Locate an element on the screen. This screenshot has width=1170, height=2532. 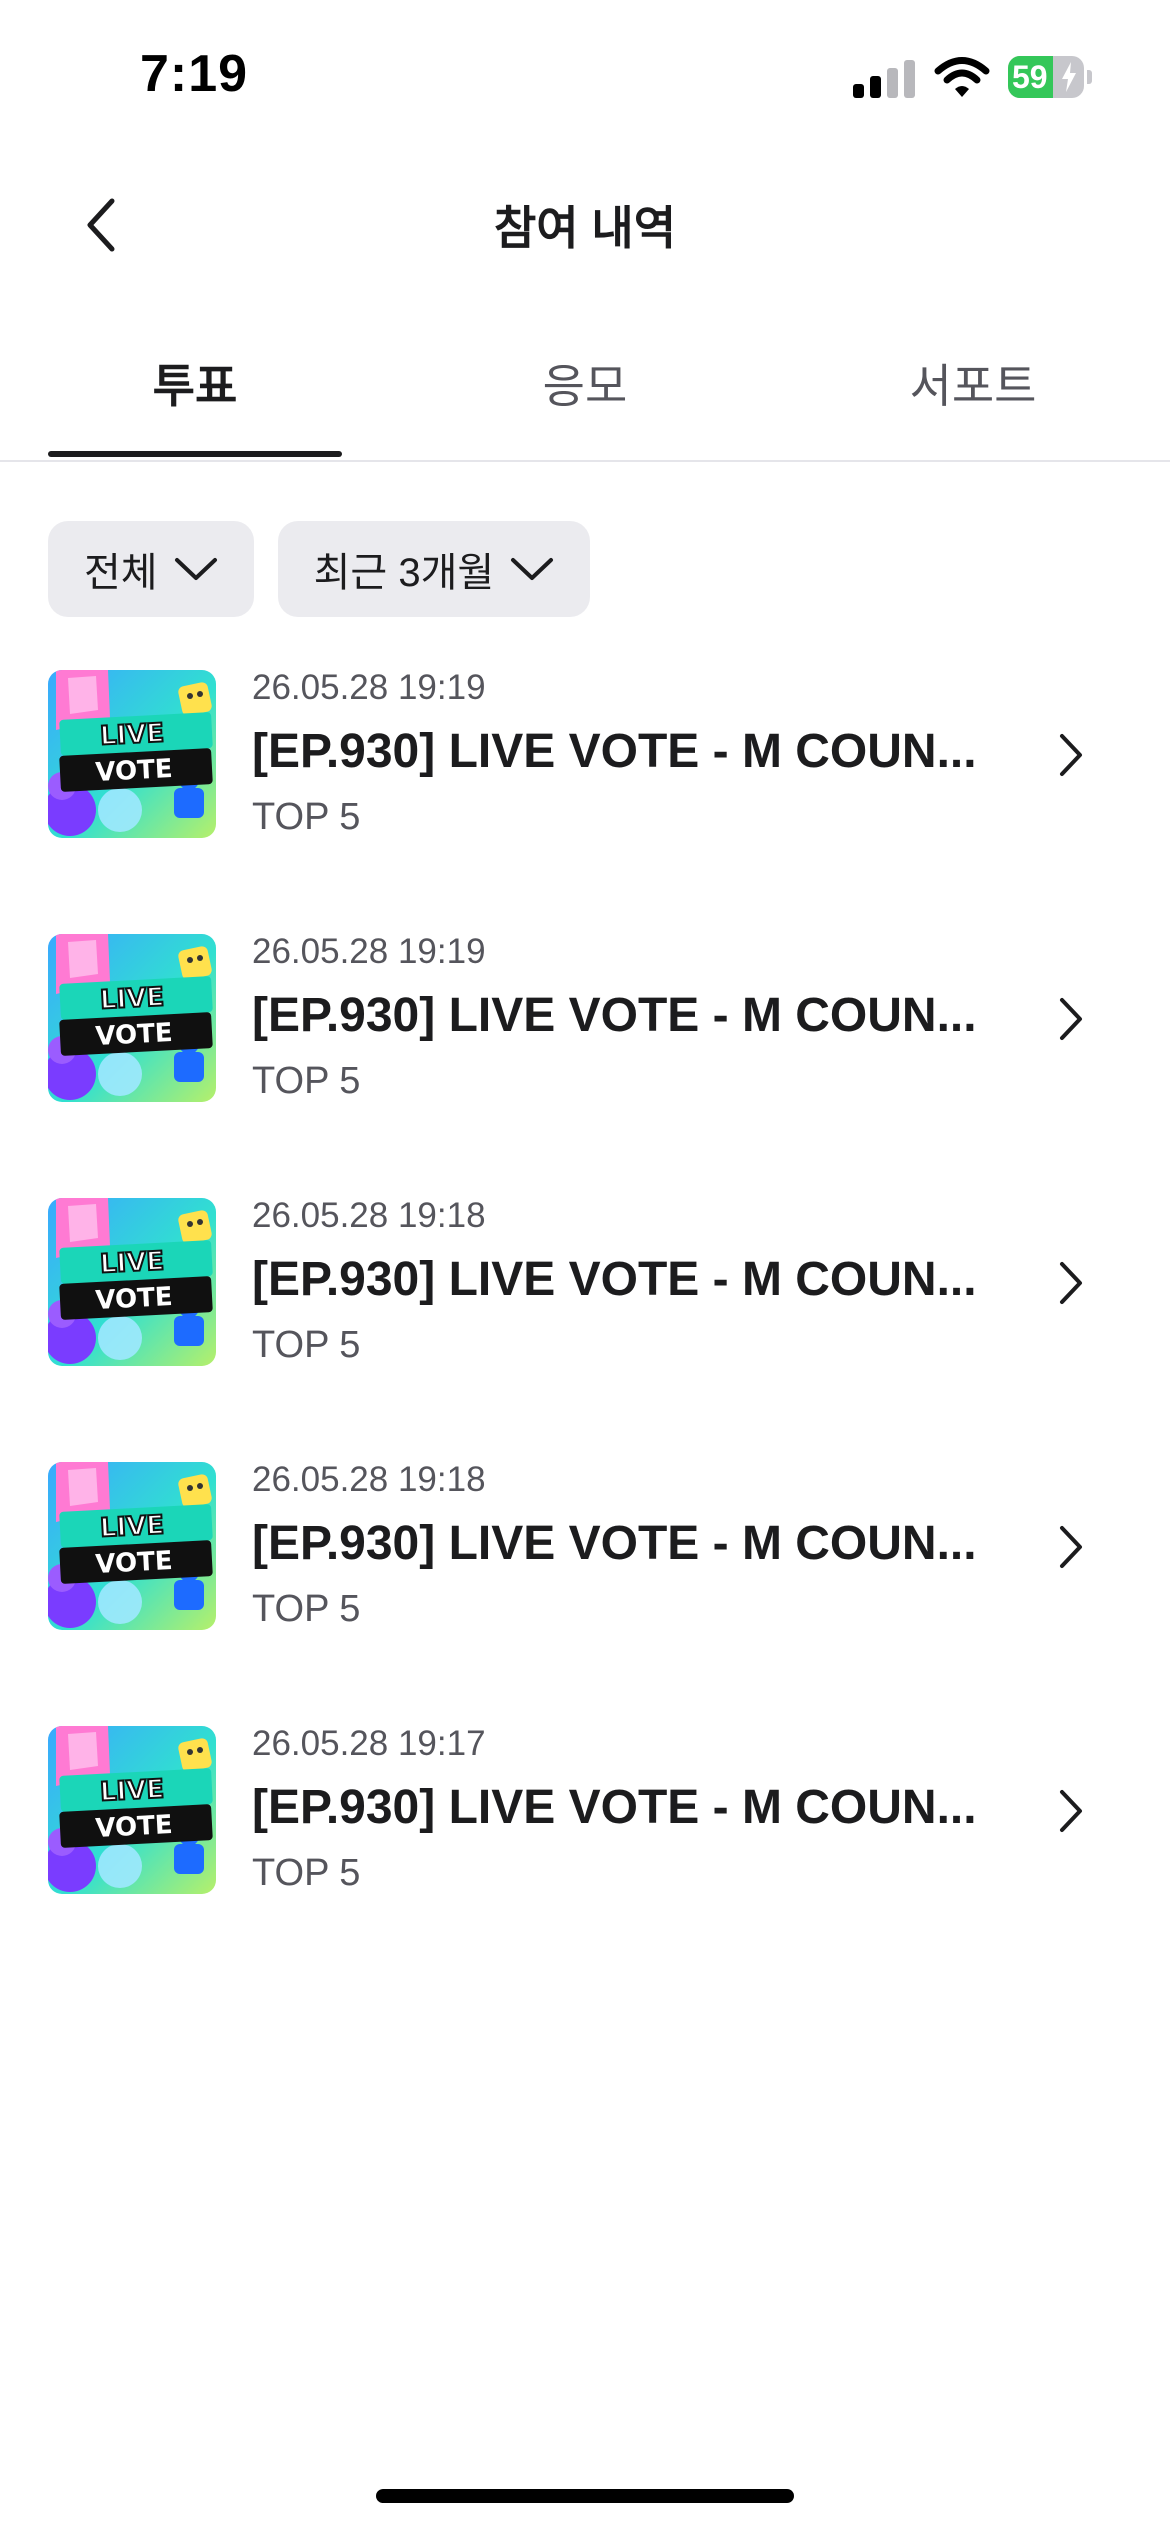
period-filter-dropdown: 최근 3개월 is located at coordinates (434, 569).